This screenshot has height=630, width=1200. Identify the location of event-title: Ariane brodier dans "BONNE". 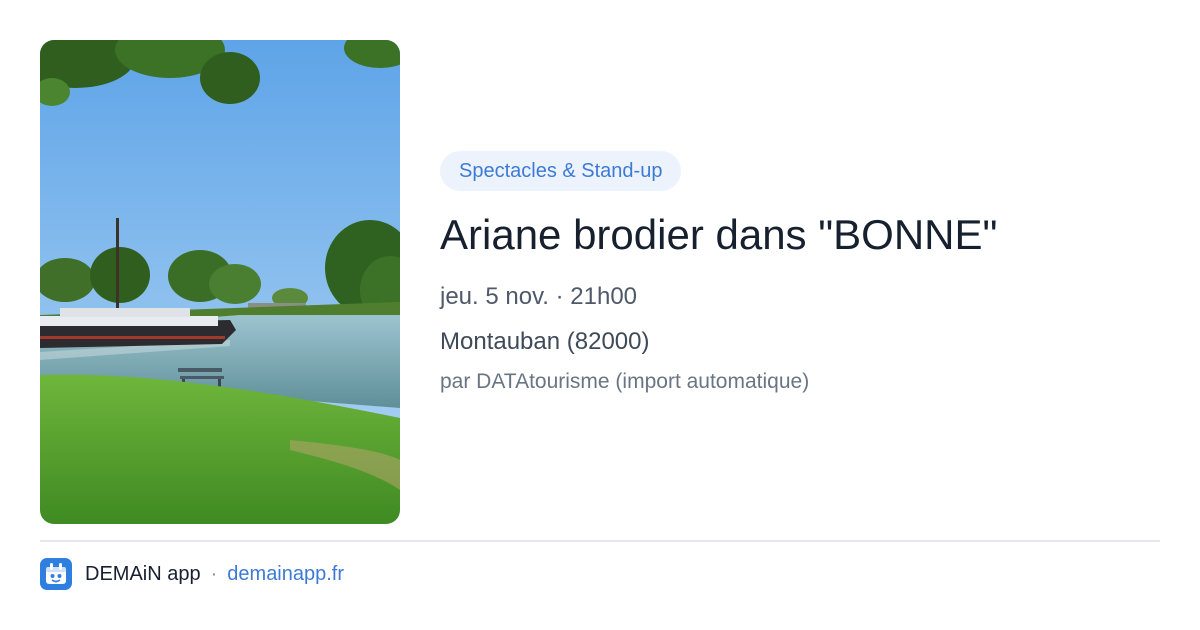
(719, 234).